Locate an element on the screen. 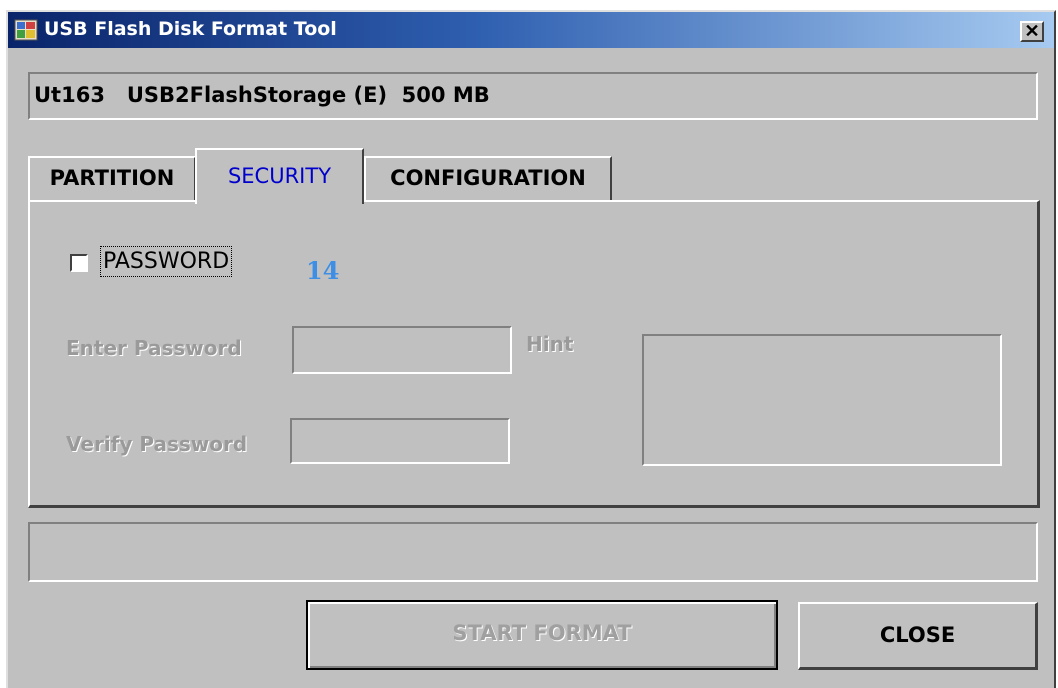 The width and height of the screenshot is (1058, 688). enter-password-field is located at coordinates (402, 350).